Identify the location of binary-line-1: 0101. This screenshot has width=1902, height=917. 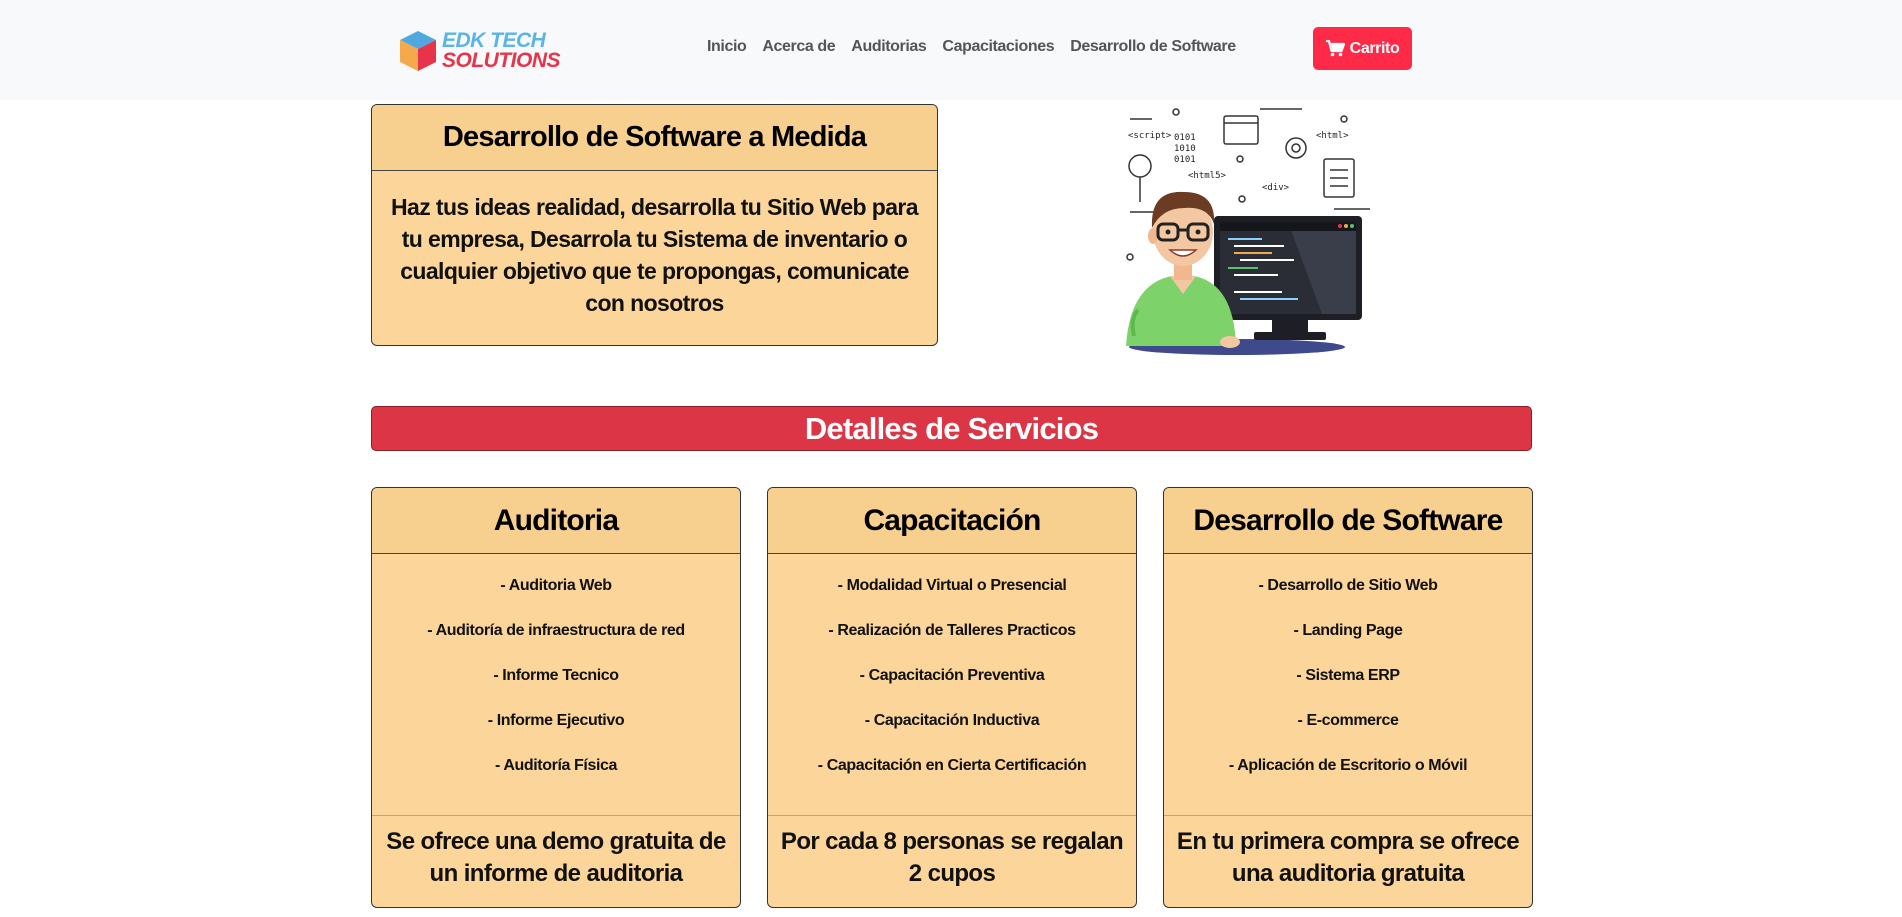
(1185, 138).